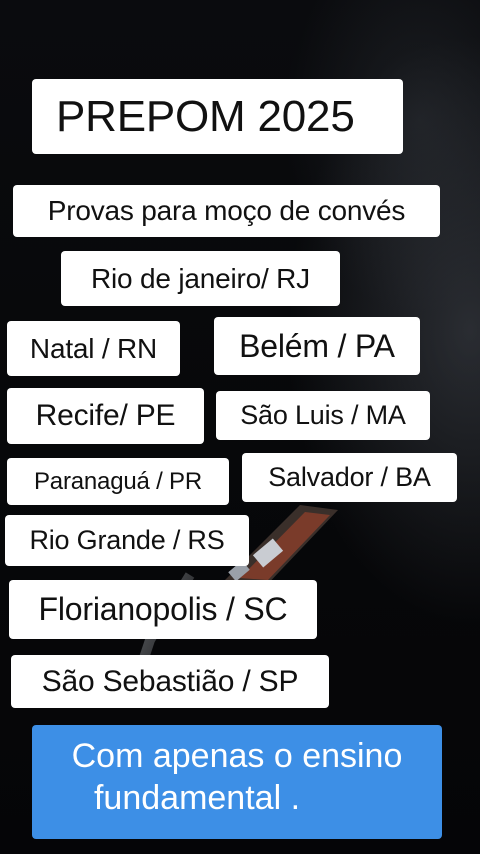 Image resolution: width=480 pixels, height=854 pixels. I want to click on location-recife: Recife/ PE, so click(105, 416).